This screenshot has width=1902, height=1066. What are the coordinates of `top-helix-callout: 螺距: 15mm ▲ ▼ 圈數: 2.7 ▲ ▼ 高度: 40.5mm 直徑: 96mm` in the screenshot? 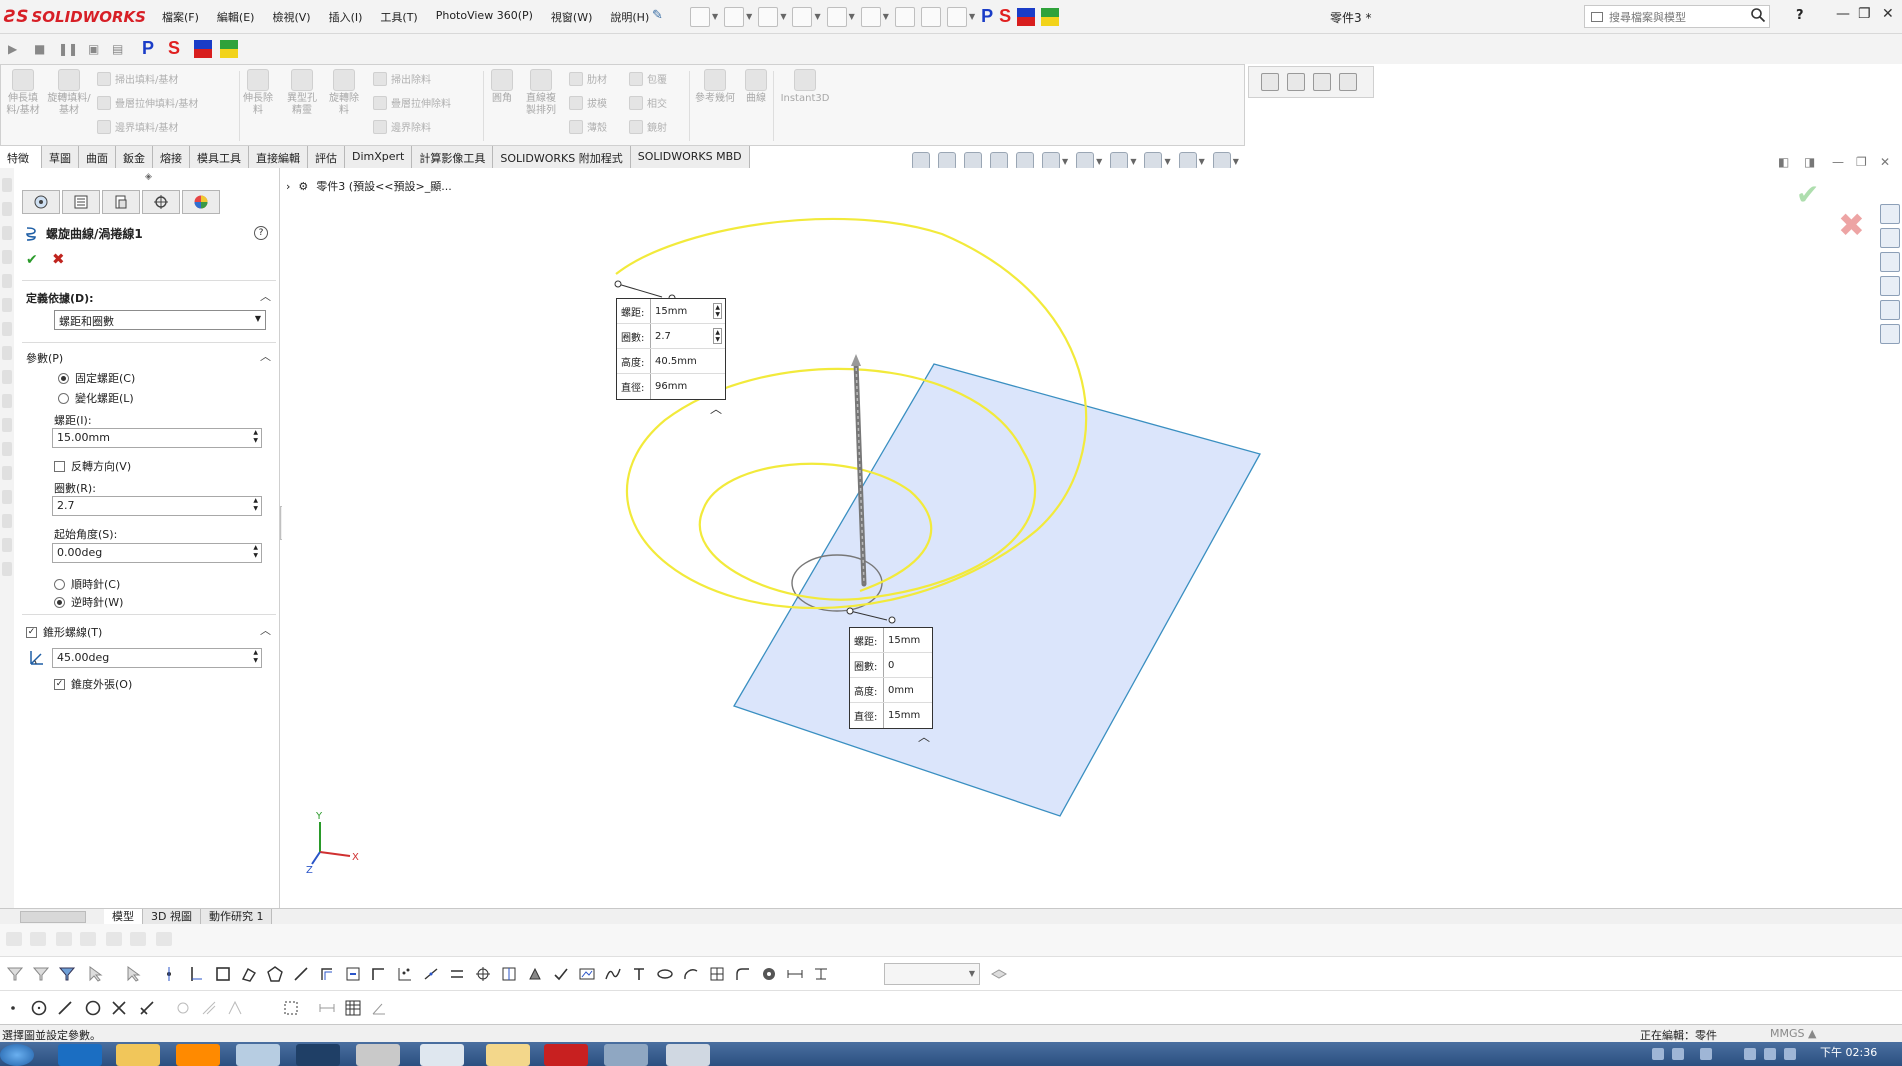 It's located at (671, 349).